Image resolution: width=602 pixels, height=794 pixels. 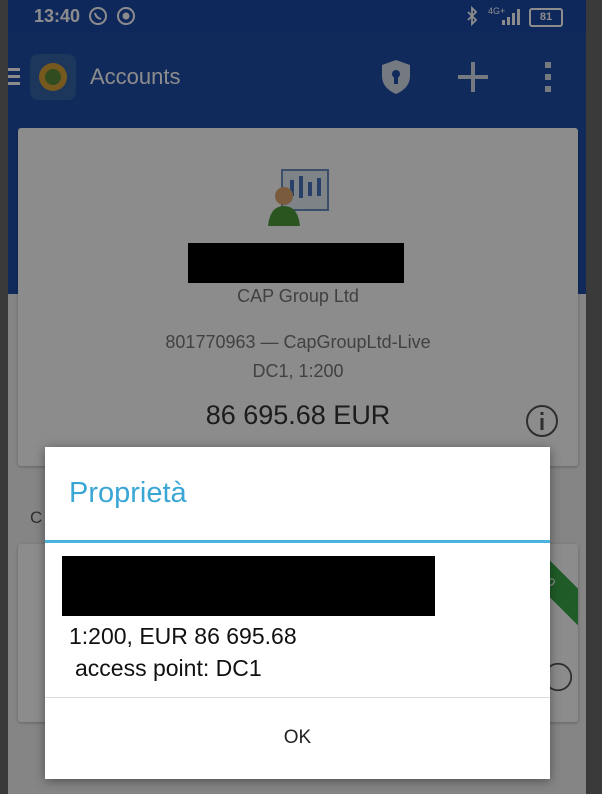 I want to click on dialog-title: Proprietà, so click(x=128, y=493).